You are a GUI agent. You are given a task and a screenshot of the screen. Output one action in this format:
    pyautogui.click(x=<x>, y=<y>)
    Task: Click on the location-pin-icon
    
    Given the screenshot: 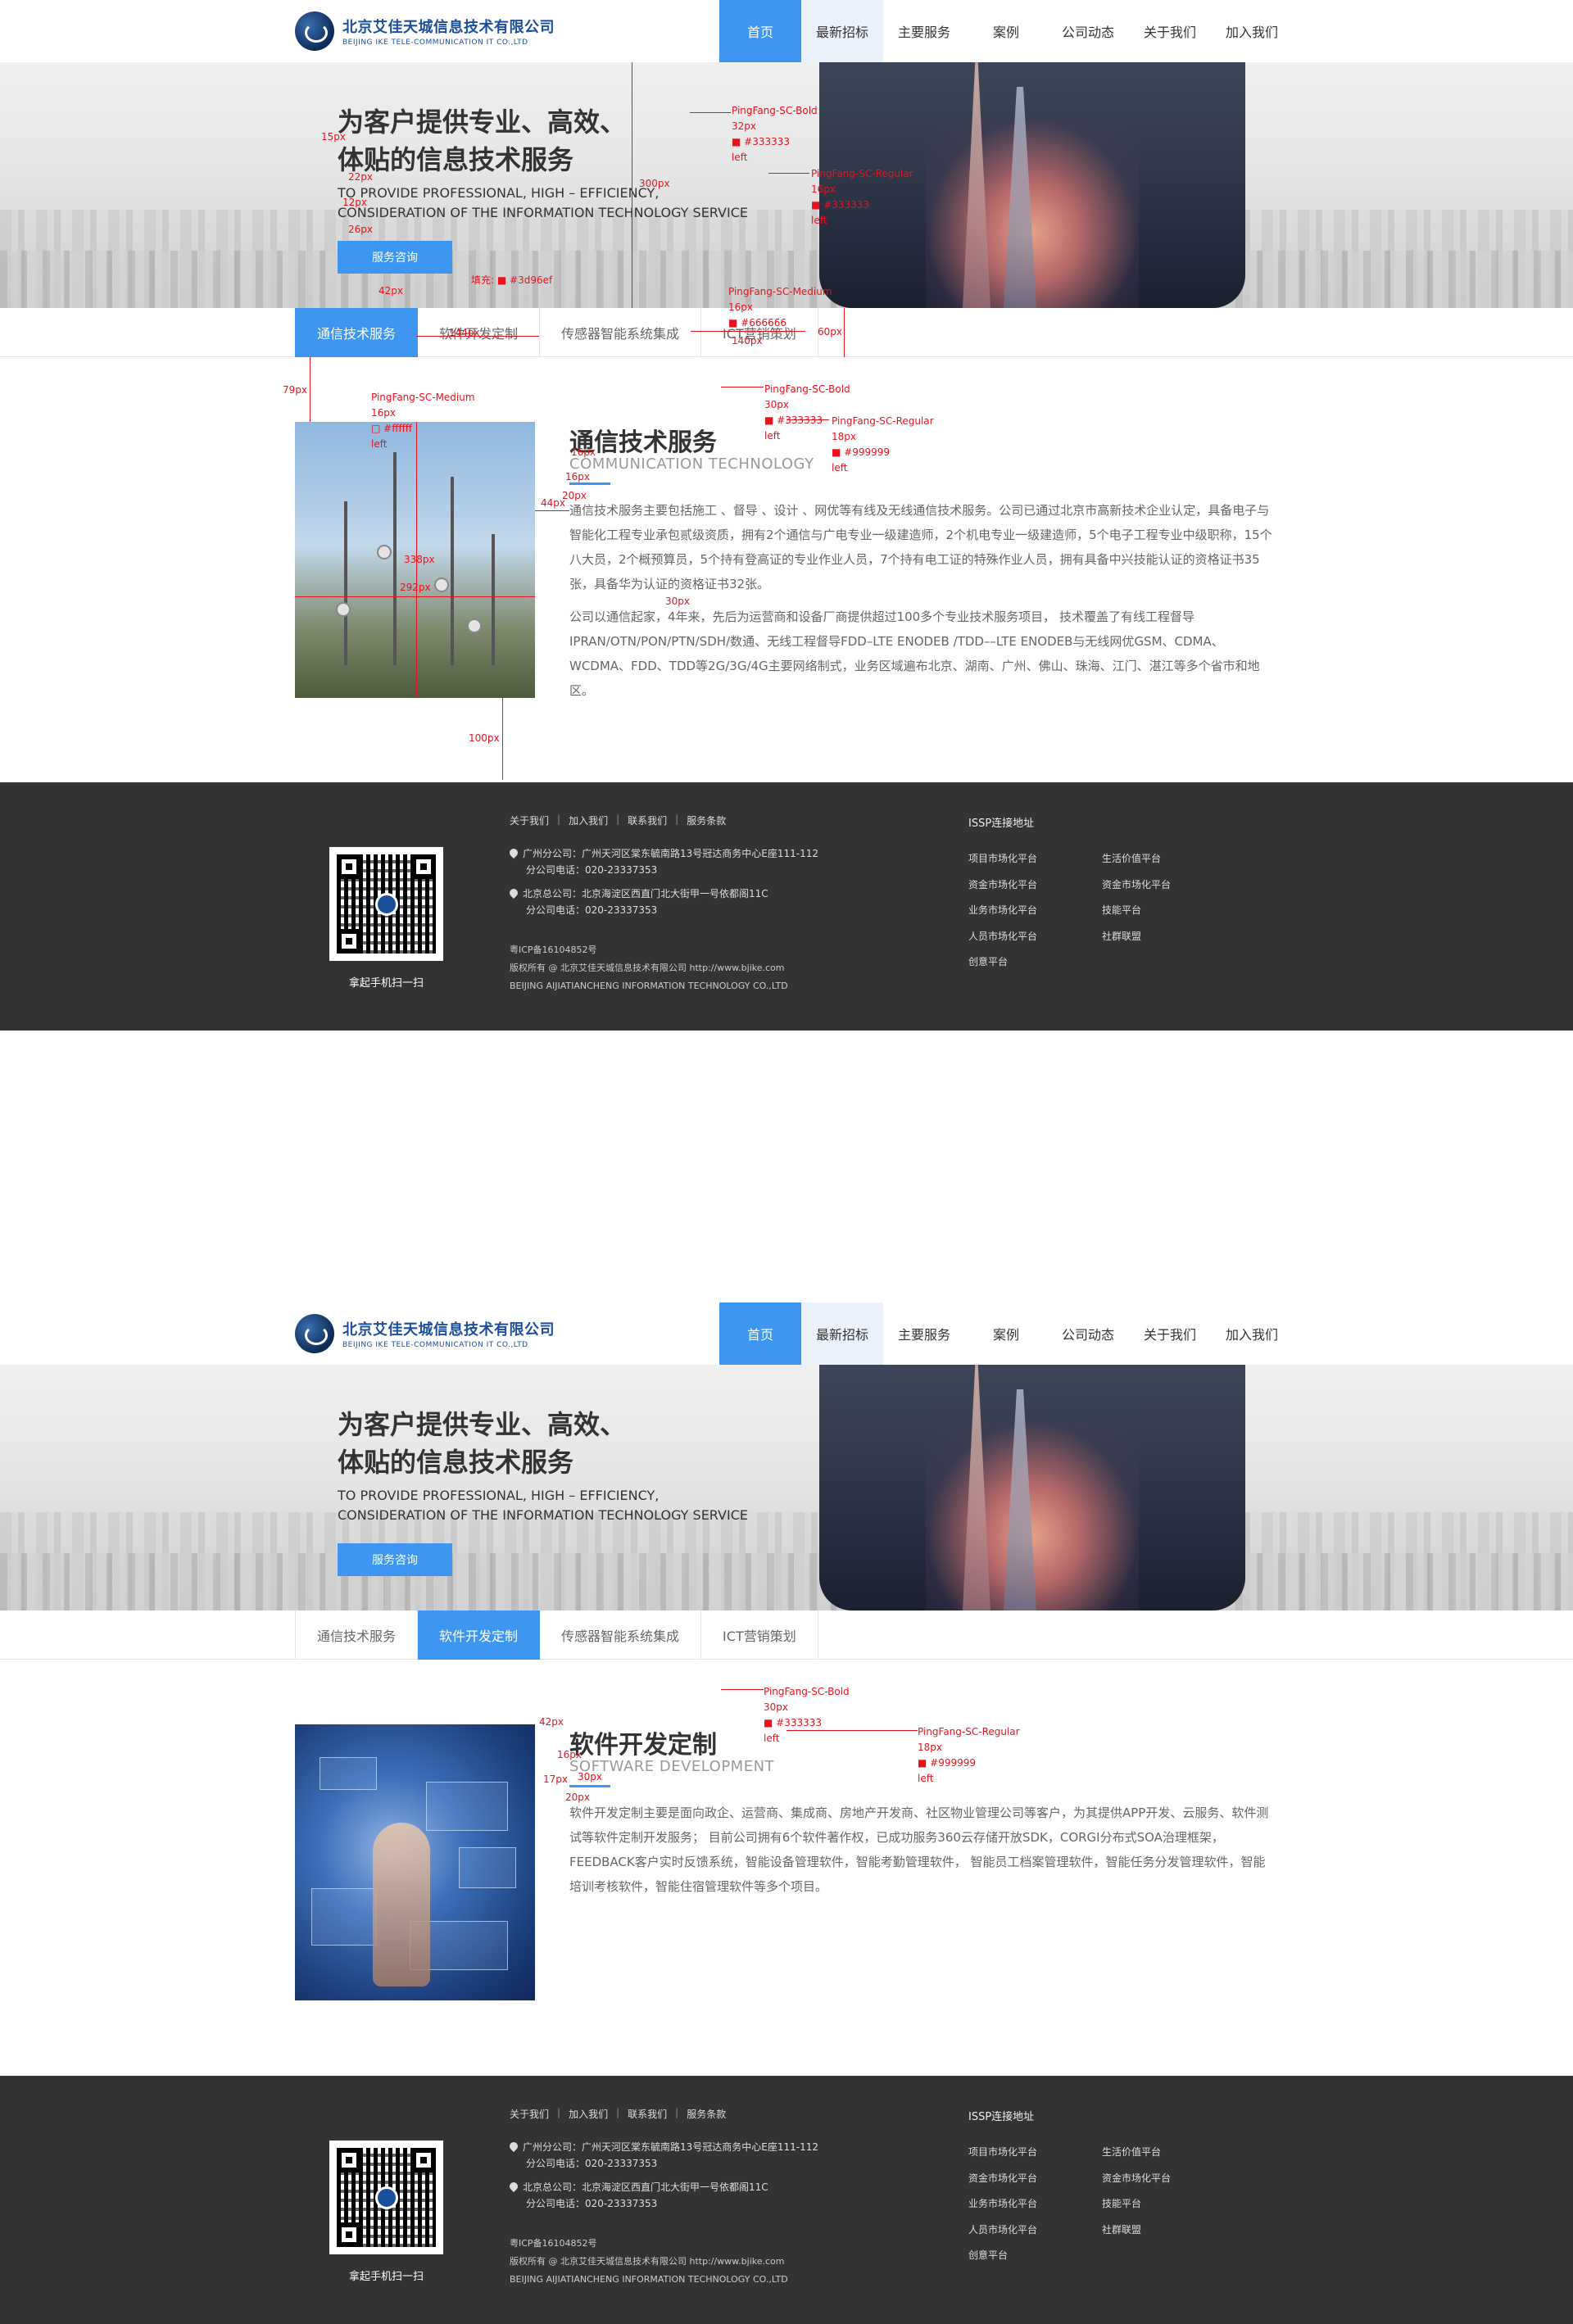 What is the action you would take?
    pyautogui.click(x=513, y=2186)
    